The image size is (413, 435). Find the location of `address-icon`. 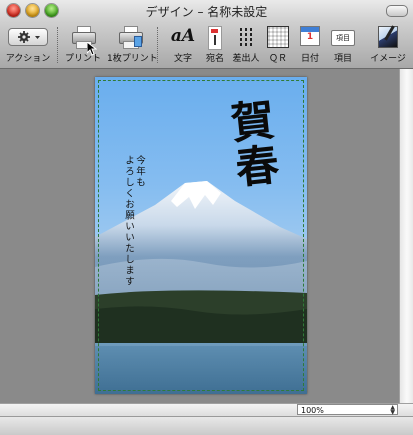

address-icon is located at coordinates (215, 38).